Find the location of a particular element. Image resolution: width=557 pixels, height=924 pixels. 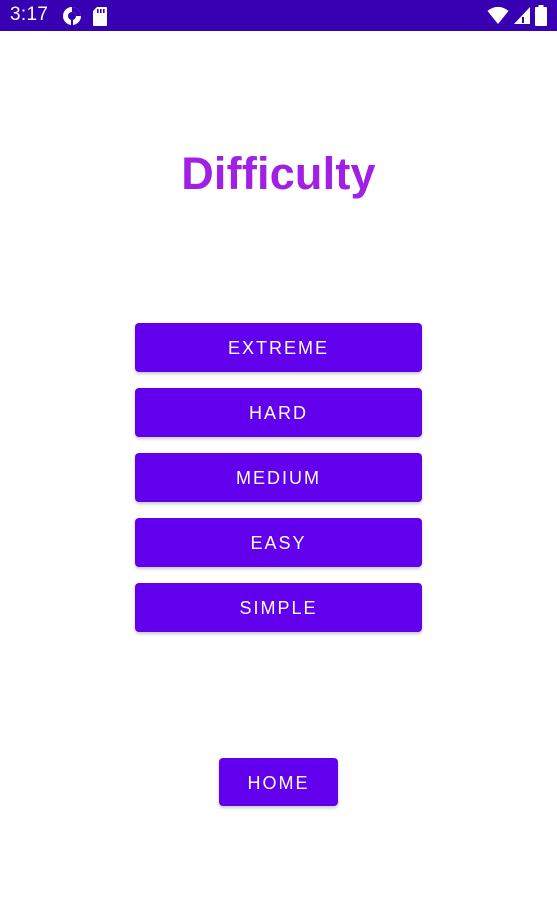

data-saver-icon is located at coordinates (72, 16).